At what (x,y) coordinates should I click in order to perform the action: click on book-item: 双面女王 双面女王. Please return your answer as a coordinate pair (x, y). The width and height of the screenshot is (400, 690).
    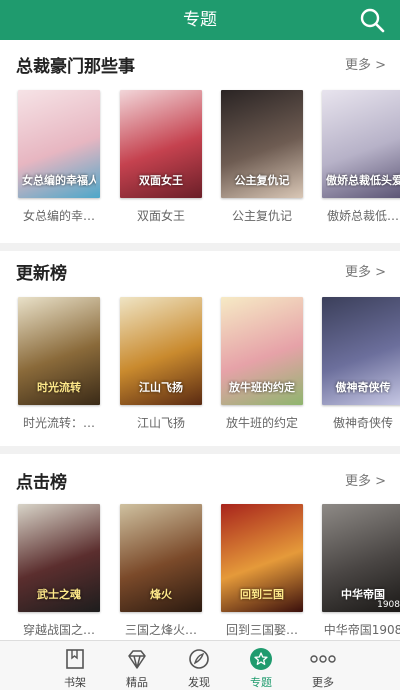
    Looking at the image, I should click on (161, 157).